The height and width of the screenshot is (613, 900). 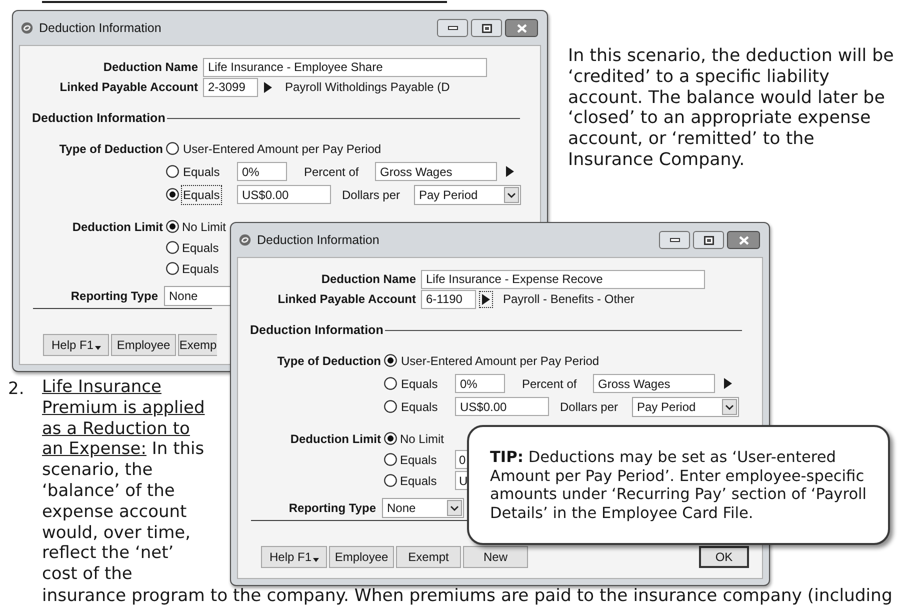 I want to click on list-number: 2., so click(x=16, y=389).